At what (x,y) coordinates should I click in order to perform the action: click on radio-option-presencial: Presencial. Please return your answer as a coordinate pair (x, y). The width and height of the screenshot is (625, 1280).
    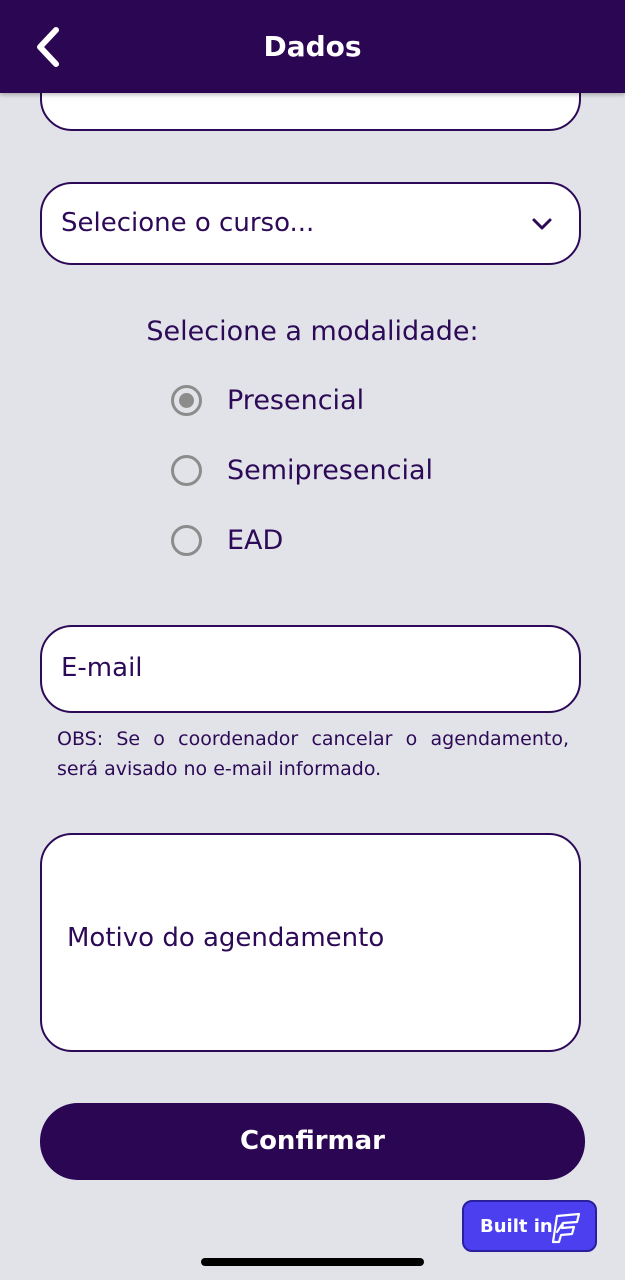
    Looking at the image, I should click on (267, 400).